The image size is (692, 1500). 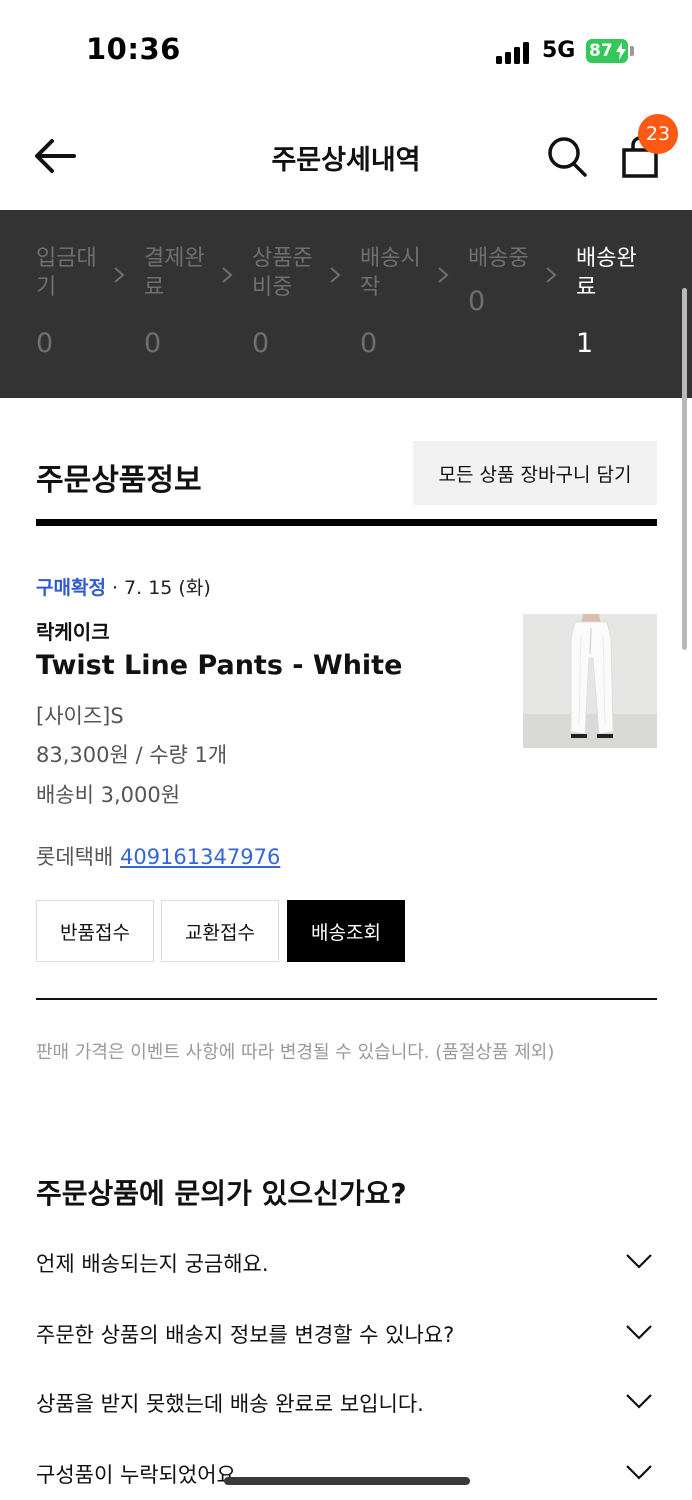 What do you see at coordinates (346, 1278) in the screenshot?
I see `faq-item: 언제 배송되는지 궁금해요.` at bounding box center [346, 1278].